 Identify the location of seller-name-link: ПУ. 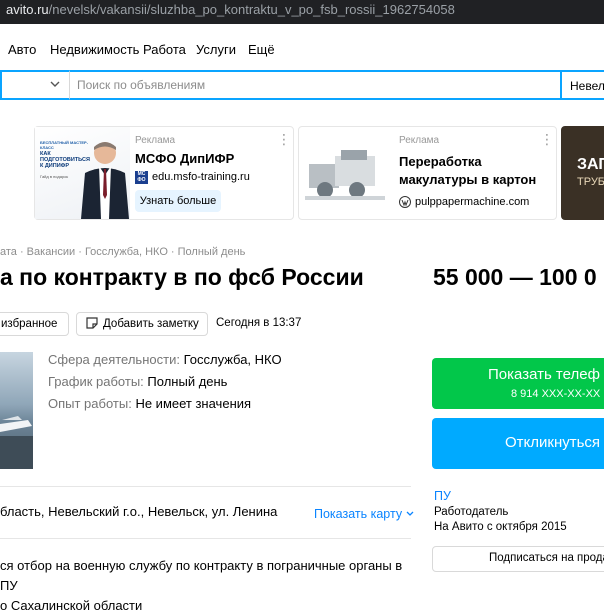
(442, 496).